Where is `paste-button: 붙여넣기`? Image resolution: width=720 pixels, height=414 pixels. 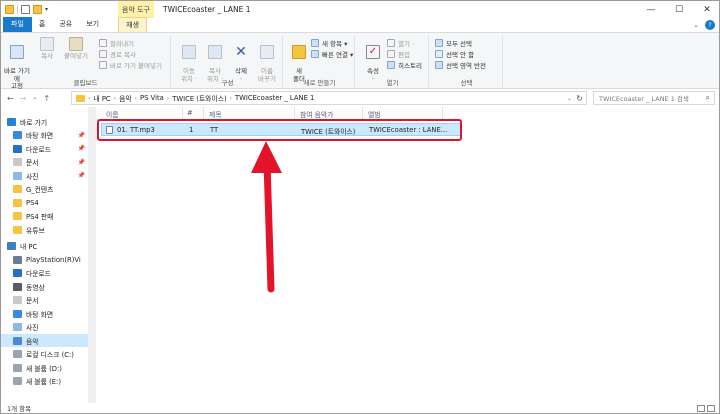
paste-button: 붙여넣기 is located at coordinates (76, 49).